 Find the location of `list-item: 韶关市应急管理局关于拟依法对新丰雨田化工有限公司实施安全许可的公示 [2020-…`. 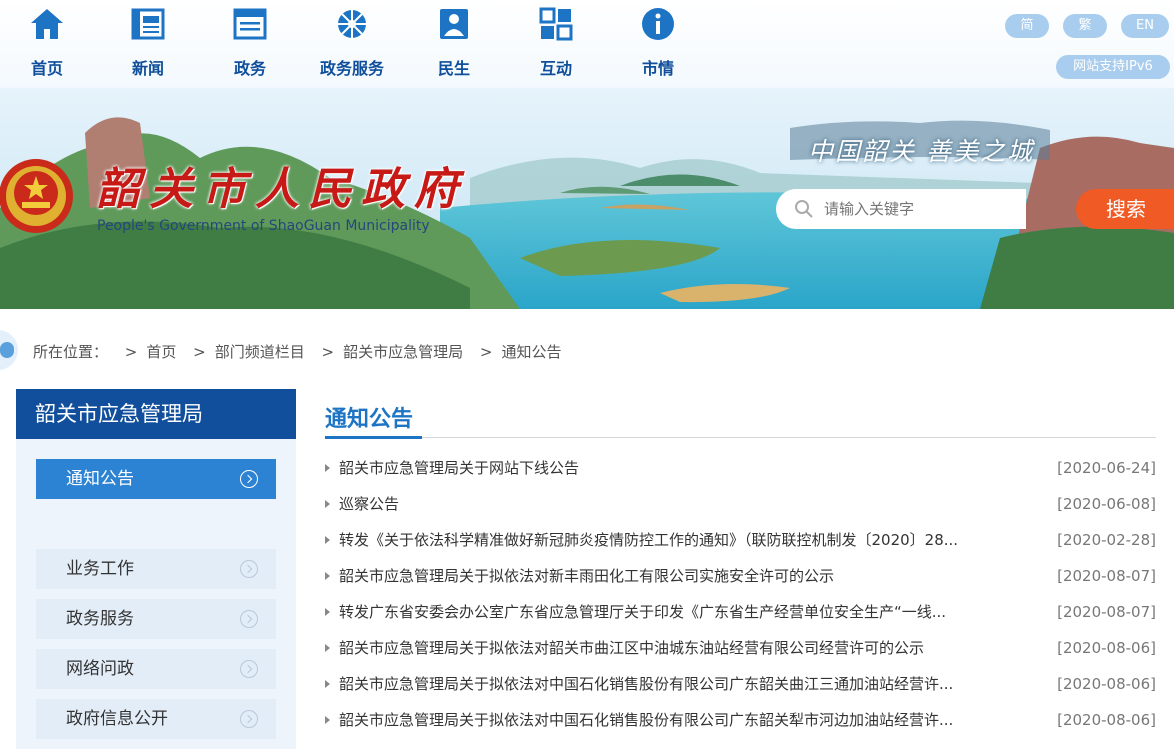

list-item: 韶关市应急管理局关于拟依法对新丰雨田化工有限公司实施安全许可的公示 [2020-… is located at coordinates (740, 576).